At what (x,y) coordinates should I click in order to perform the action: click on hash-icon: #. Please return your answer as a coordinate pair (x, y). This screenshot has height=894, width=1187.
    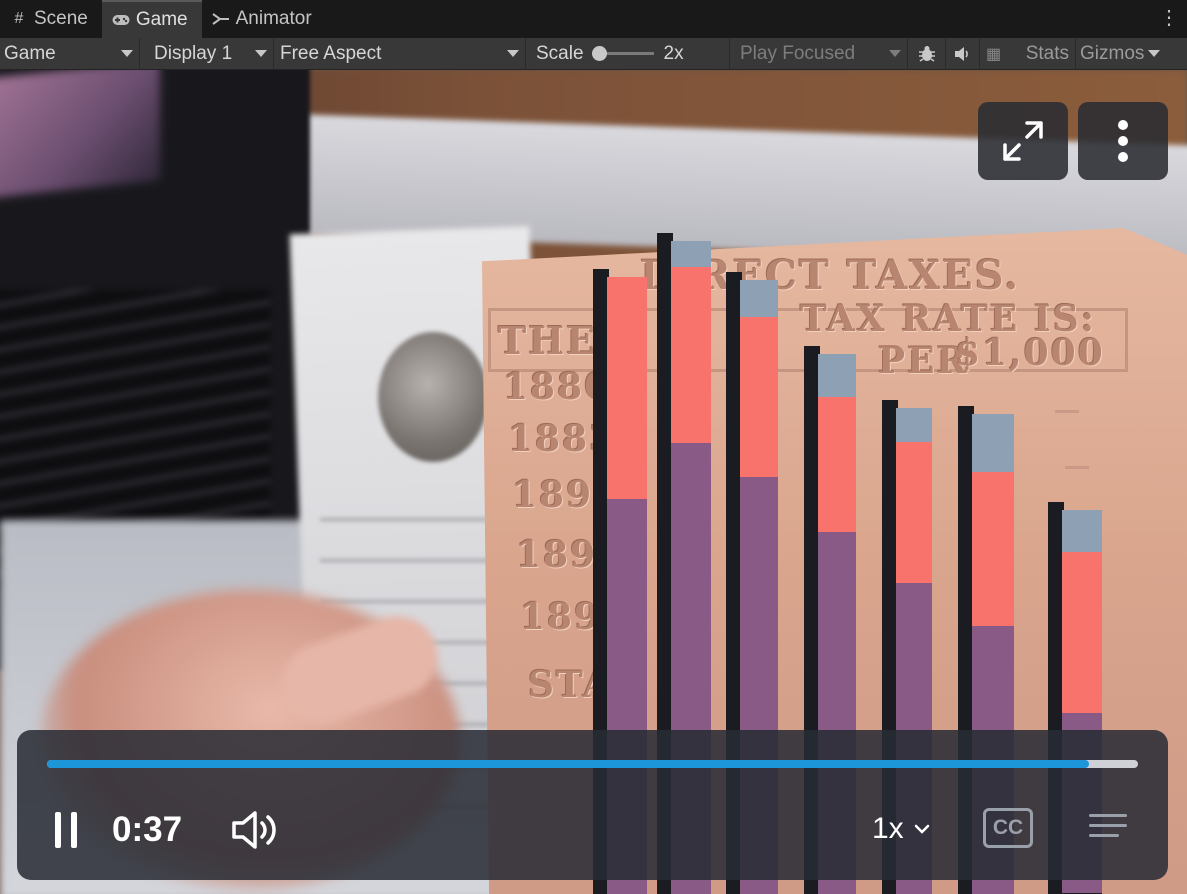
    Looking at the image, I should click on (19, 18).